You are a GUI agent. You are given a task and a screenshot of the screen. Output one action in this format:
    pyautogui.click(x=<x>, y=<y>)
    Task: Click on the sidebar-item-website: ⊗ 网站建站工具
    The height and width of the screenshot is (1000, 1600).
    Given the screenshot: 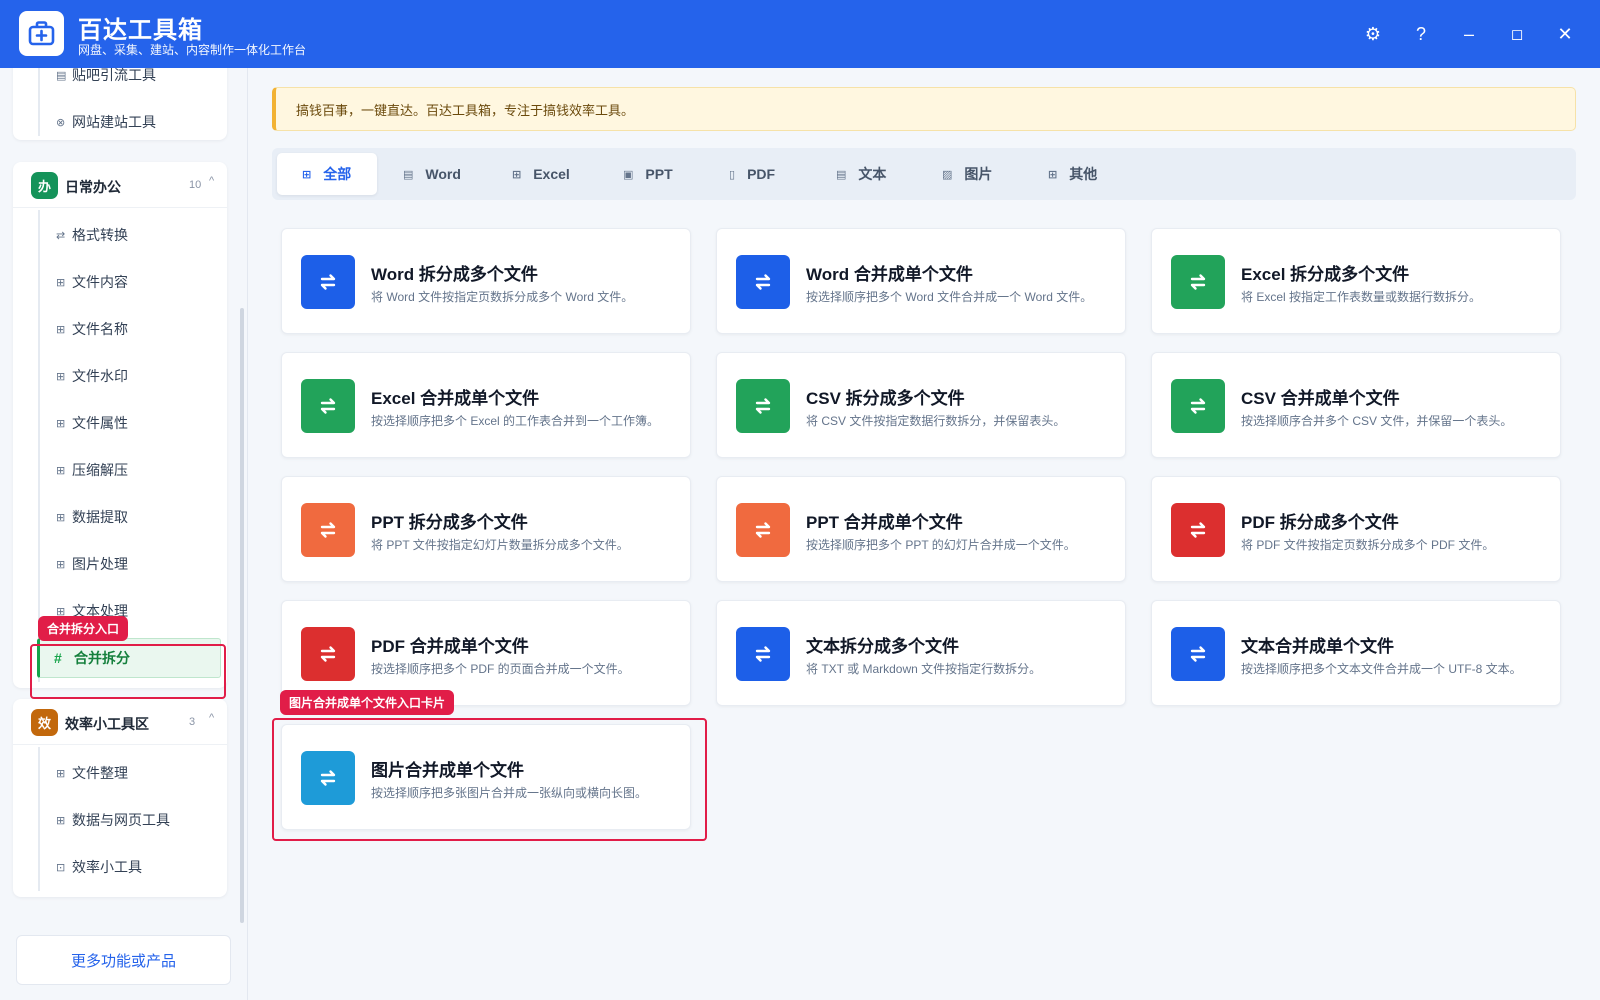 What is the action you would take?
    pyautogui.click(x=128, y=122)
    